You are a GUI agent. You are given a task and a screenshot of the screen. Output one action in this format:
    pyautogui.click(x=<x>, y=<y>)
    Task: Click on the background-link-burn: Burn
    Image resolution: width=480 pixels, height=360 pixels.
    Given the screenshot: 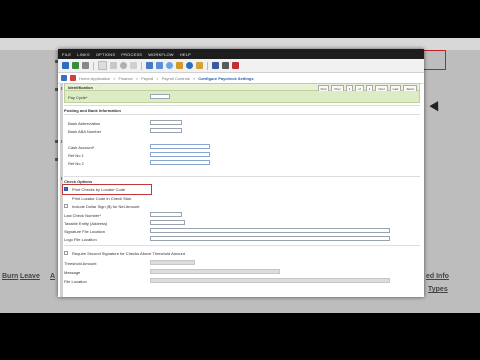 What is the action you would take?
    pyautogui.click(x=10, y=276)
    